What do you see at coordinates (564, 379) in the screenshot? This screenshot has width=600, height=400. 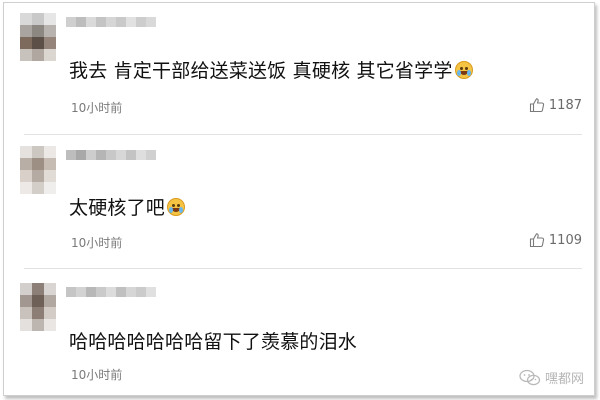 I see `watermark-text: 嘿都网` at bounding box center [564, 379].